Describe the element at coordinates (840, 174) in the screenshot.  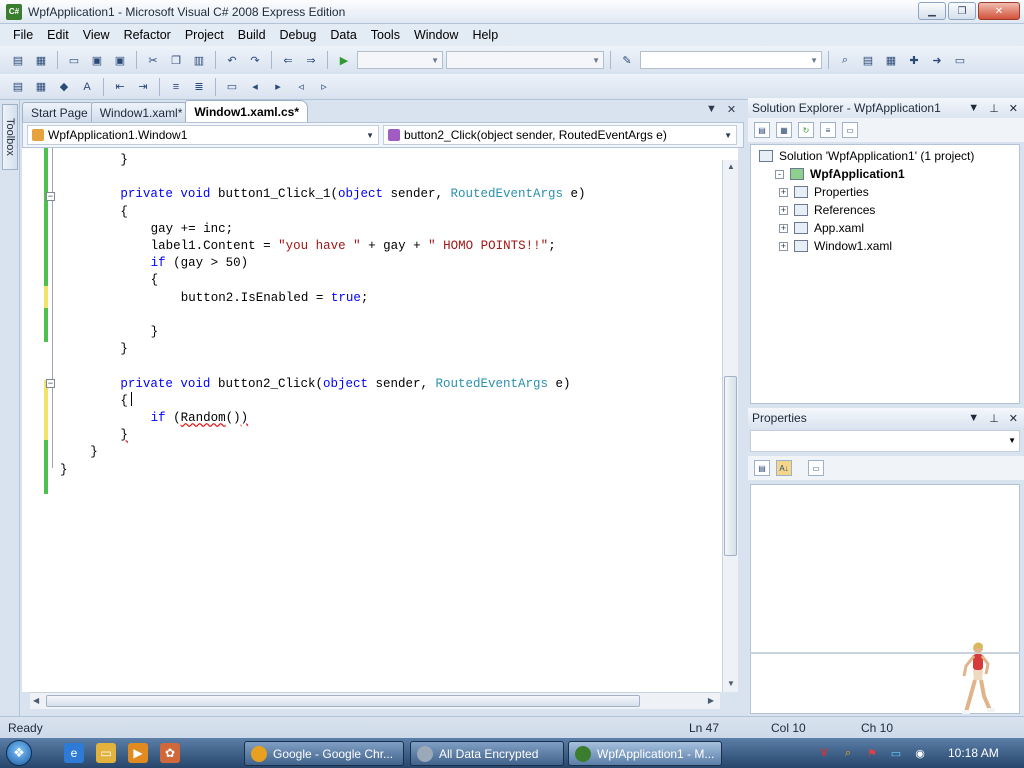
I see `tree-item: - WpfApplication1` at that location.